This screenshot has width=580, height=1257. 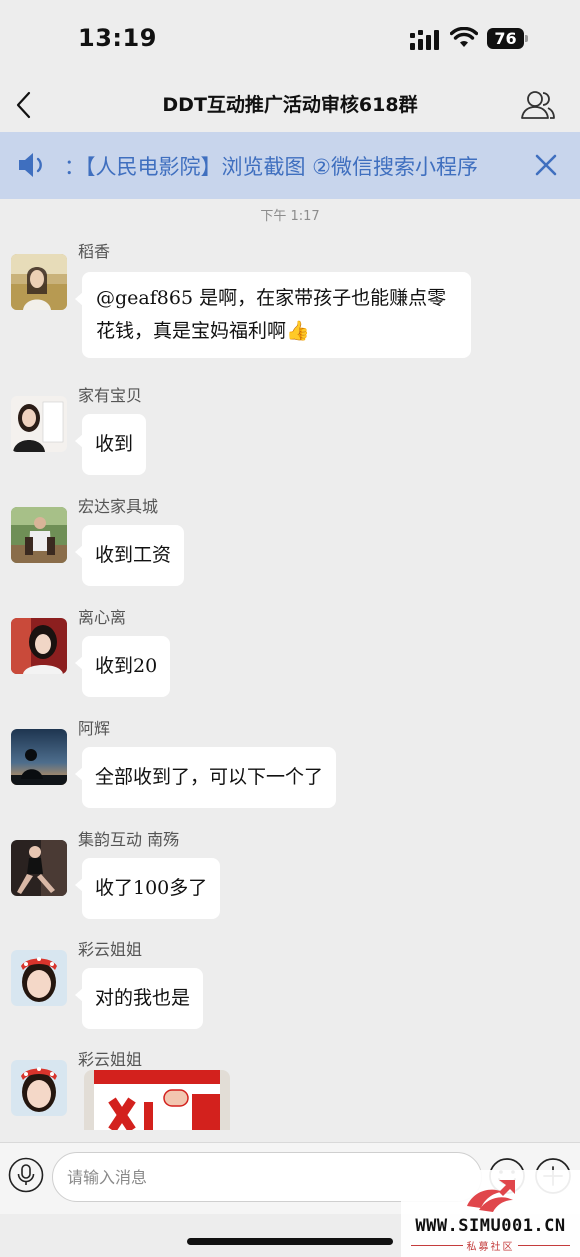 I want to click on message-text: @geaf865 是啊，在家带孩子也能赚点零花钱，真是宝妈福利啊👍, so click(x=271, y=314).